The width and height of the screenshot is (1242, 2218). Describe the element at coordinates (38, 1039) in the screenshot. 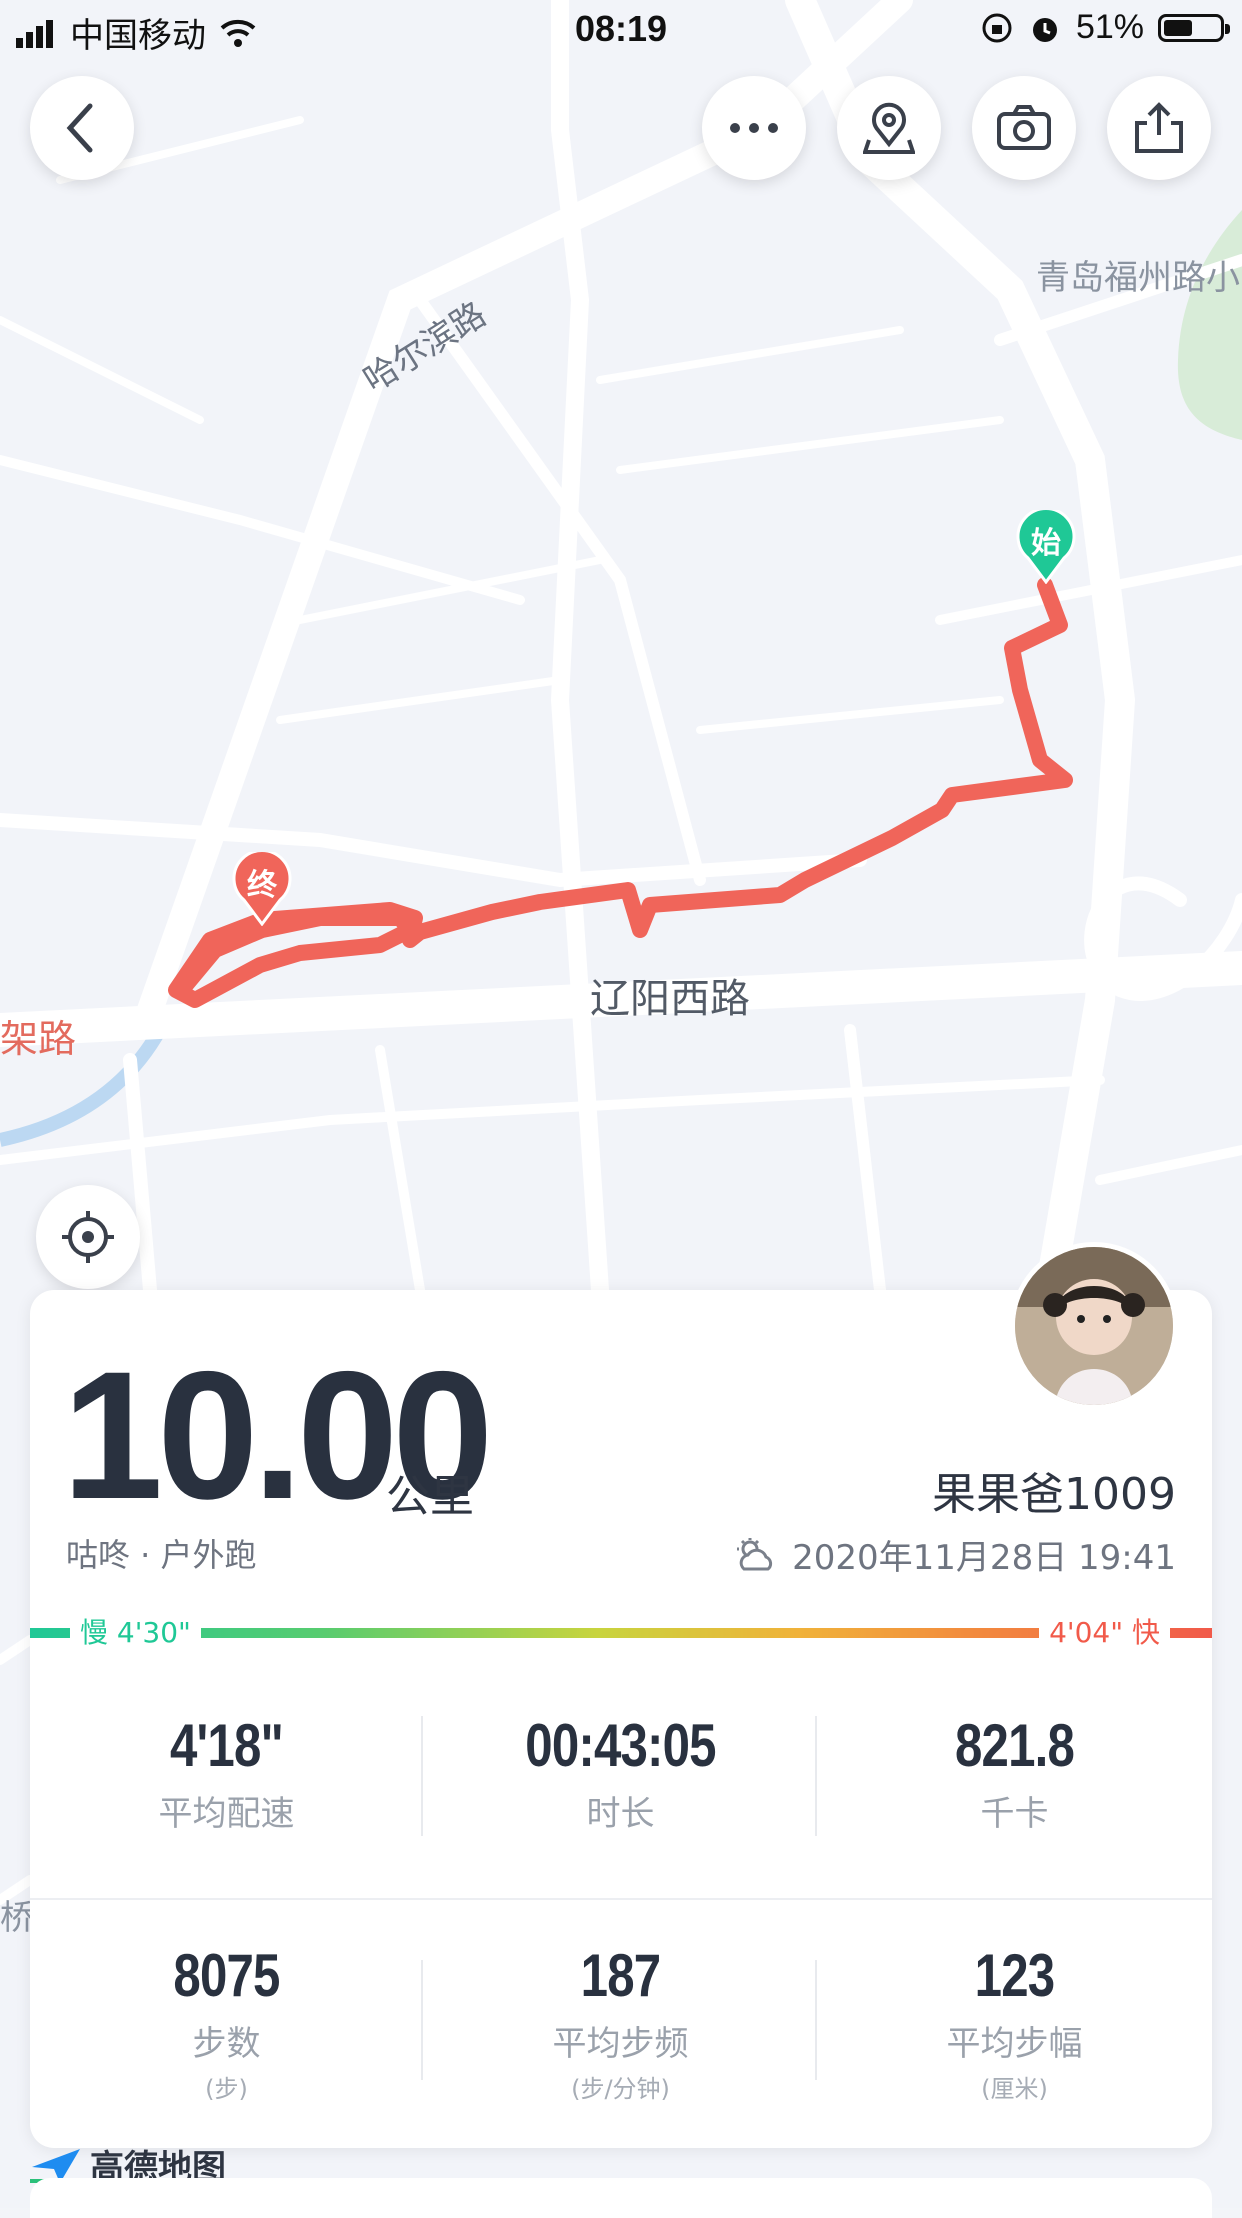

I see `map-label-road-edge: 架路` at that location.